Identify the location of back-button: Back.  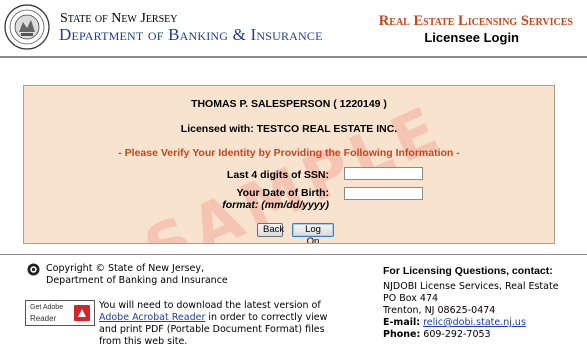
(270, 230).